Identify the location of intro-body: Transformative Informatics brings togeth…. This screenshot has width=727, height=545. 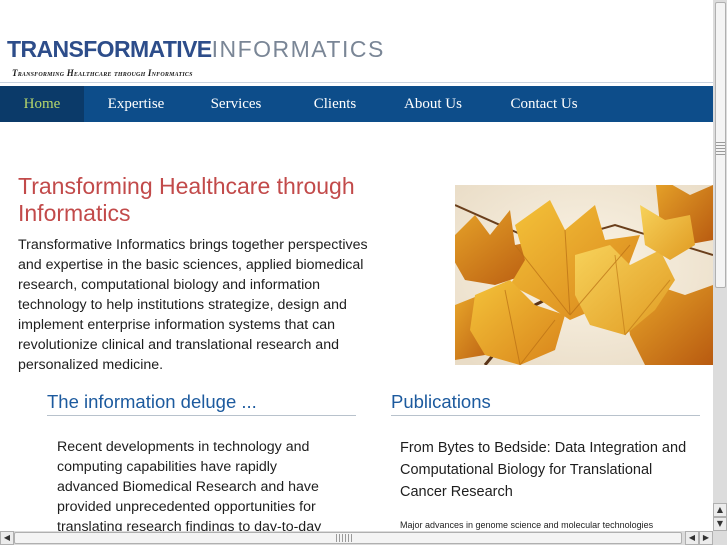
(193, 305).